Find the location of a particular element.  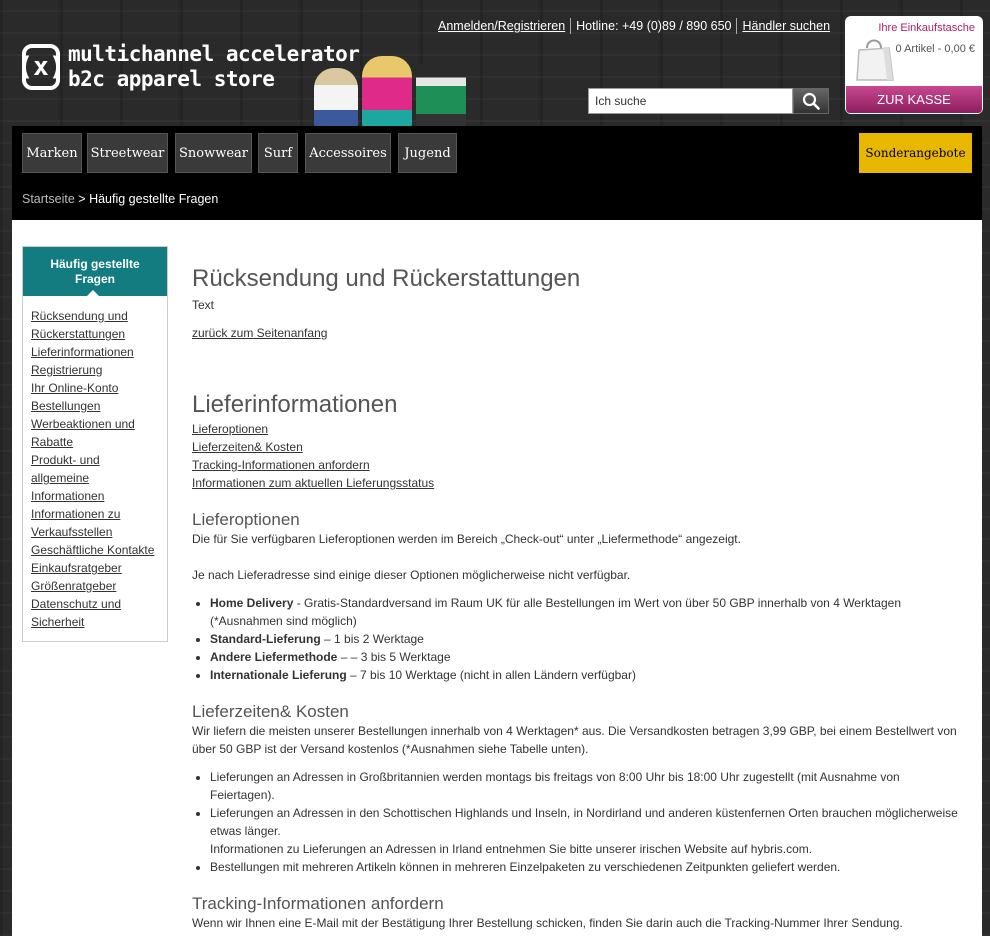

dealer-search-link: Händler suchen is located at coordinates (786, 26).